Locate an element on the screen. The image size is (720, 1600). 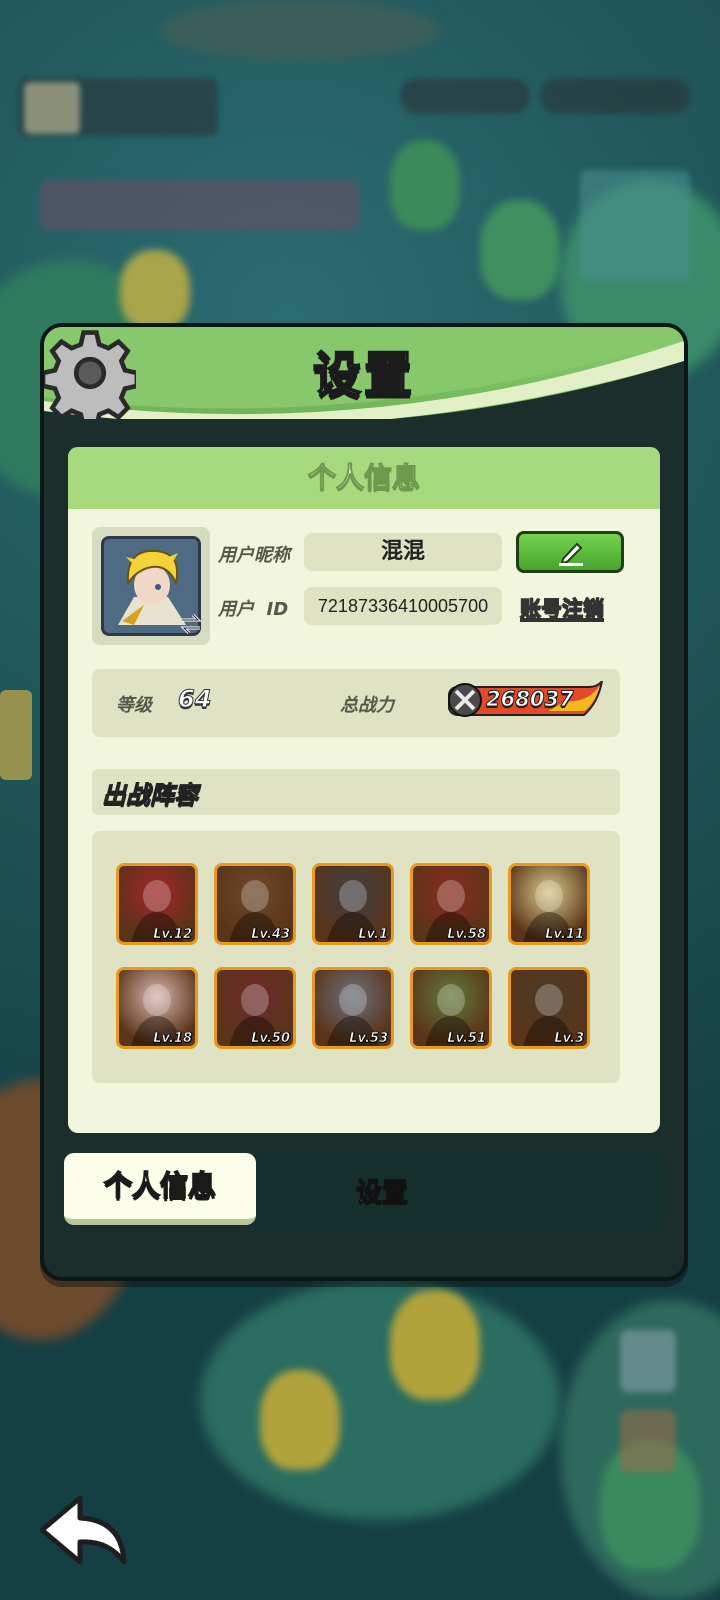
avatar-frame is located at coordinates (151, 586).